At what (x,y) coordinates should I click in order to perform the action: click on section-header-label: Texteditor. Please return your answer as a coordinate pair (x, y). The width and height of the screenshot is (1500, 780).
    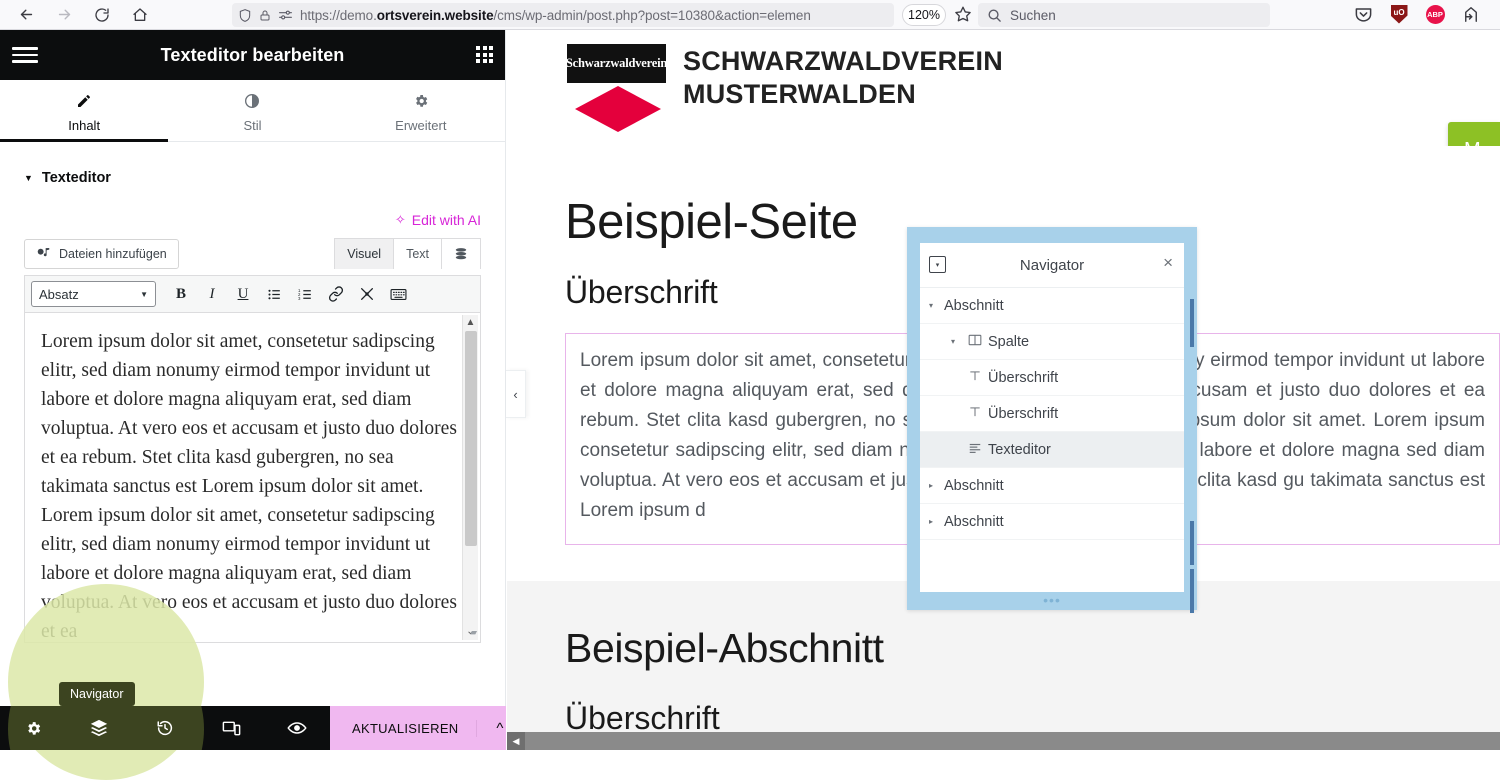
    Looking at the image, I should click on (76, 178).